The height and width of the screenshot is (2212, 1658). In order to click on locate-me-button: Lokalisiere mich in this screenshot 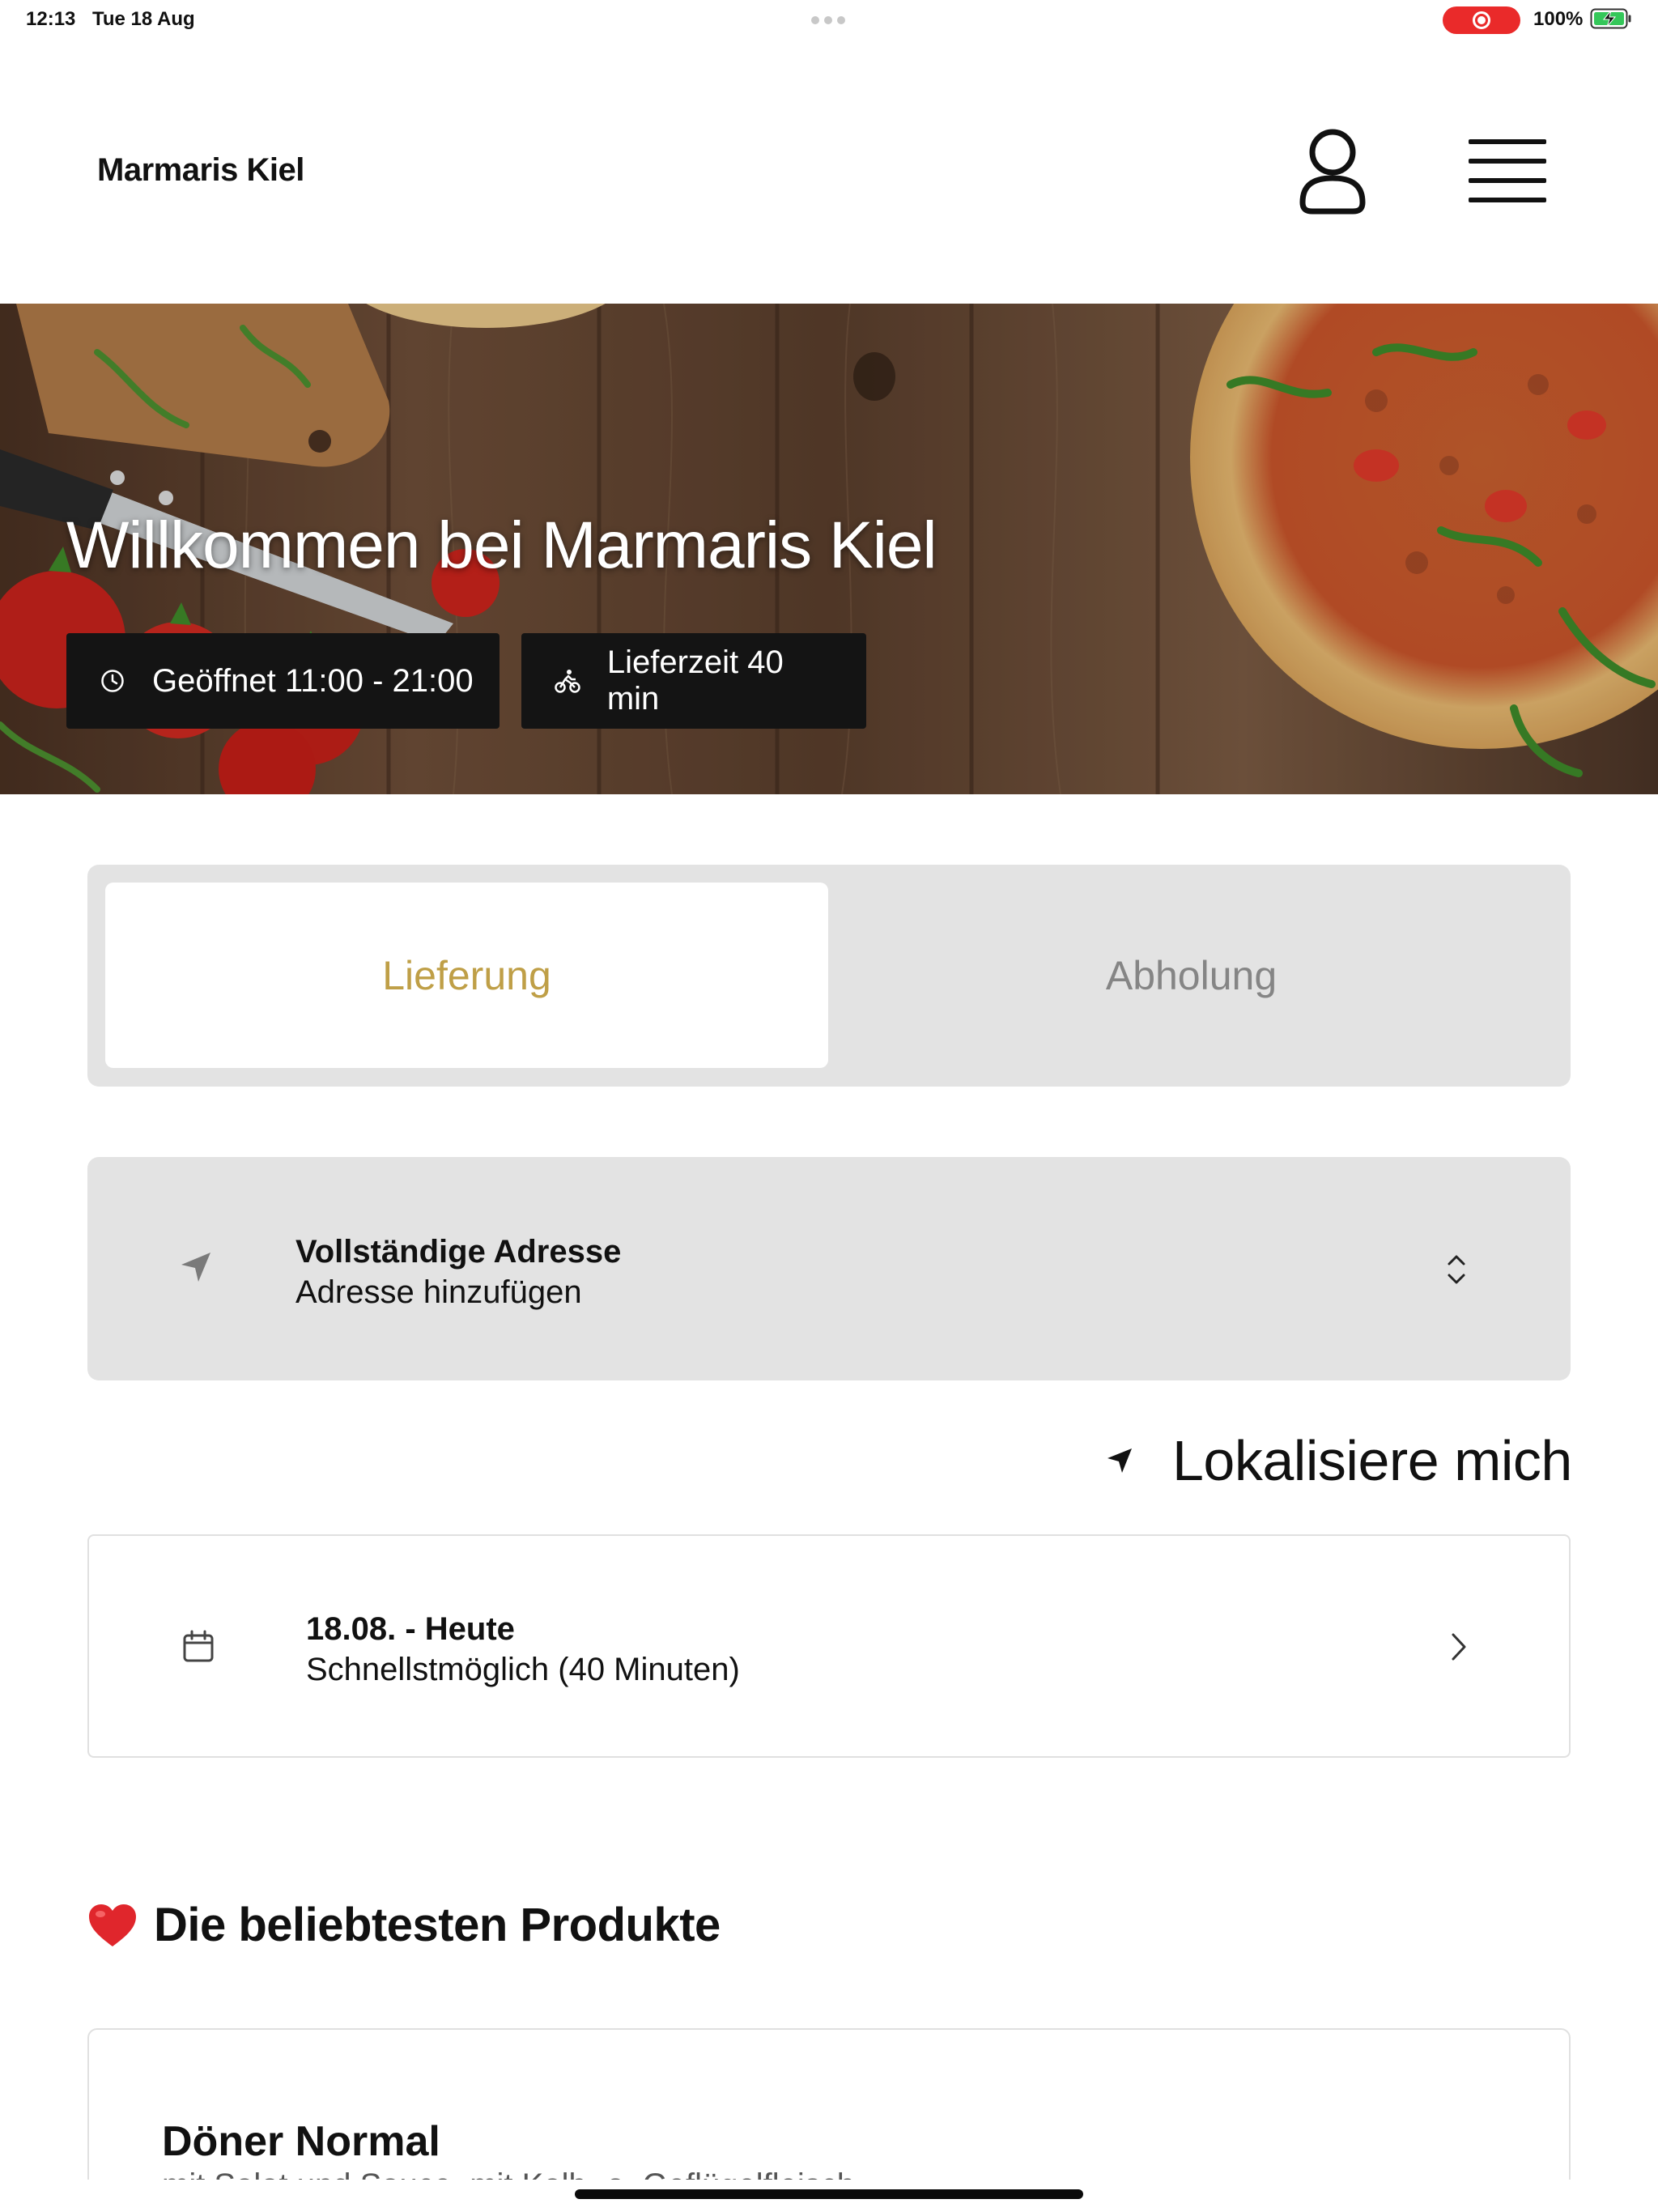, I will do `click(1338, 1461)`.